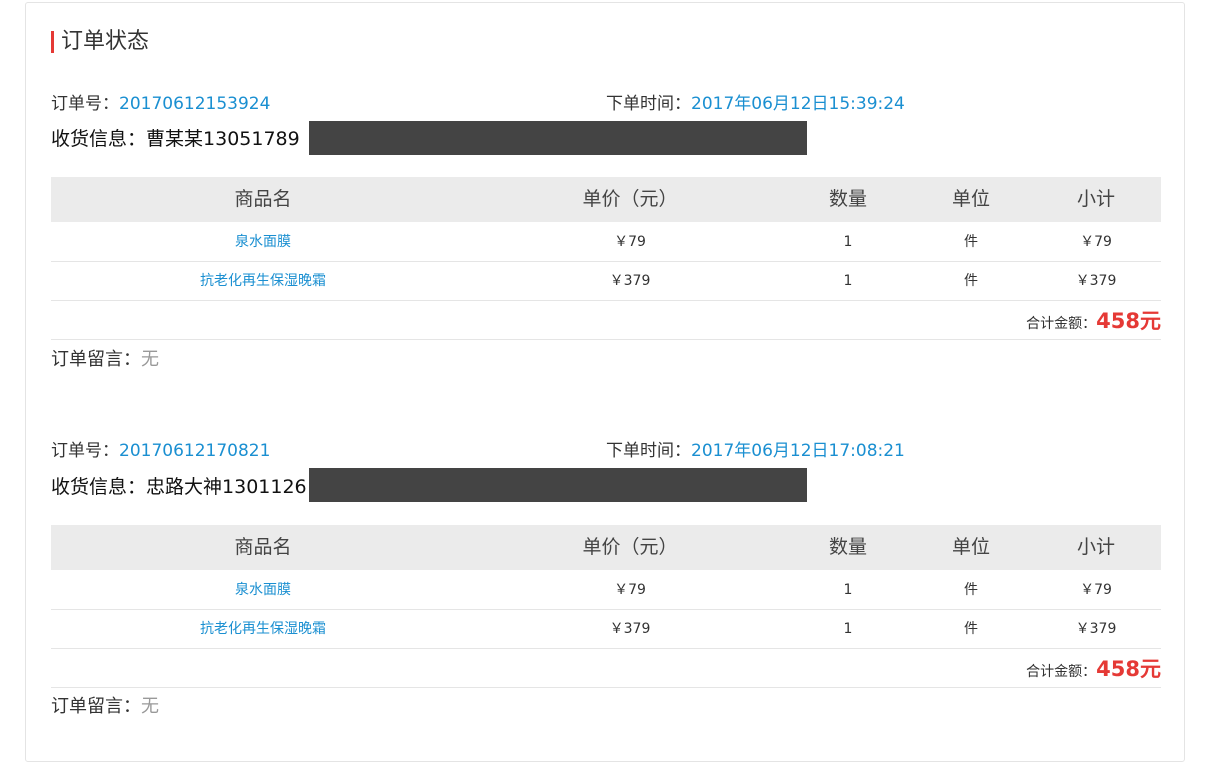  I want to click on page-title-text: 订单状态, so click(105, 41).